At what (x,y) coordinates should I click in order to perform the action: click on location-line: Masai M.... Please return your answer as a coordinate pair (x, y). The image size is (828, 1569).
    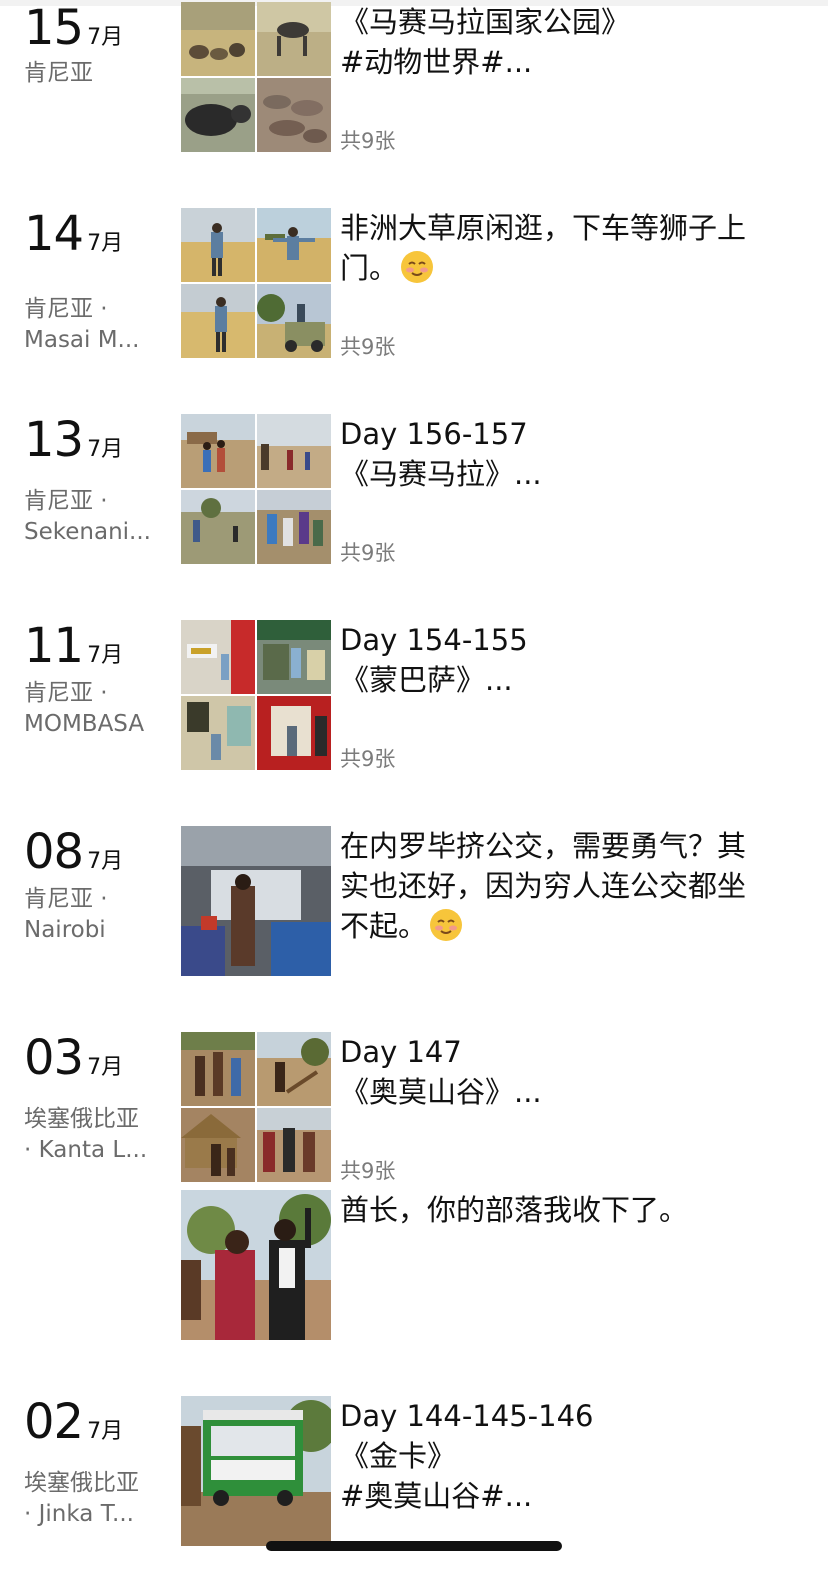
    Looking at the image, I should click on (82, 340).